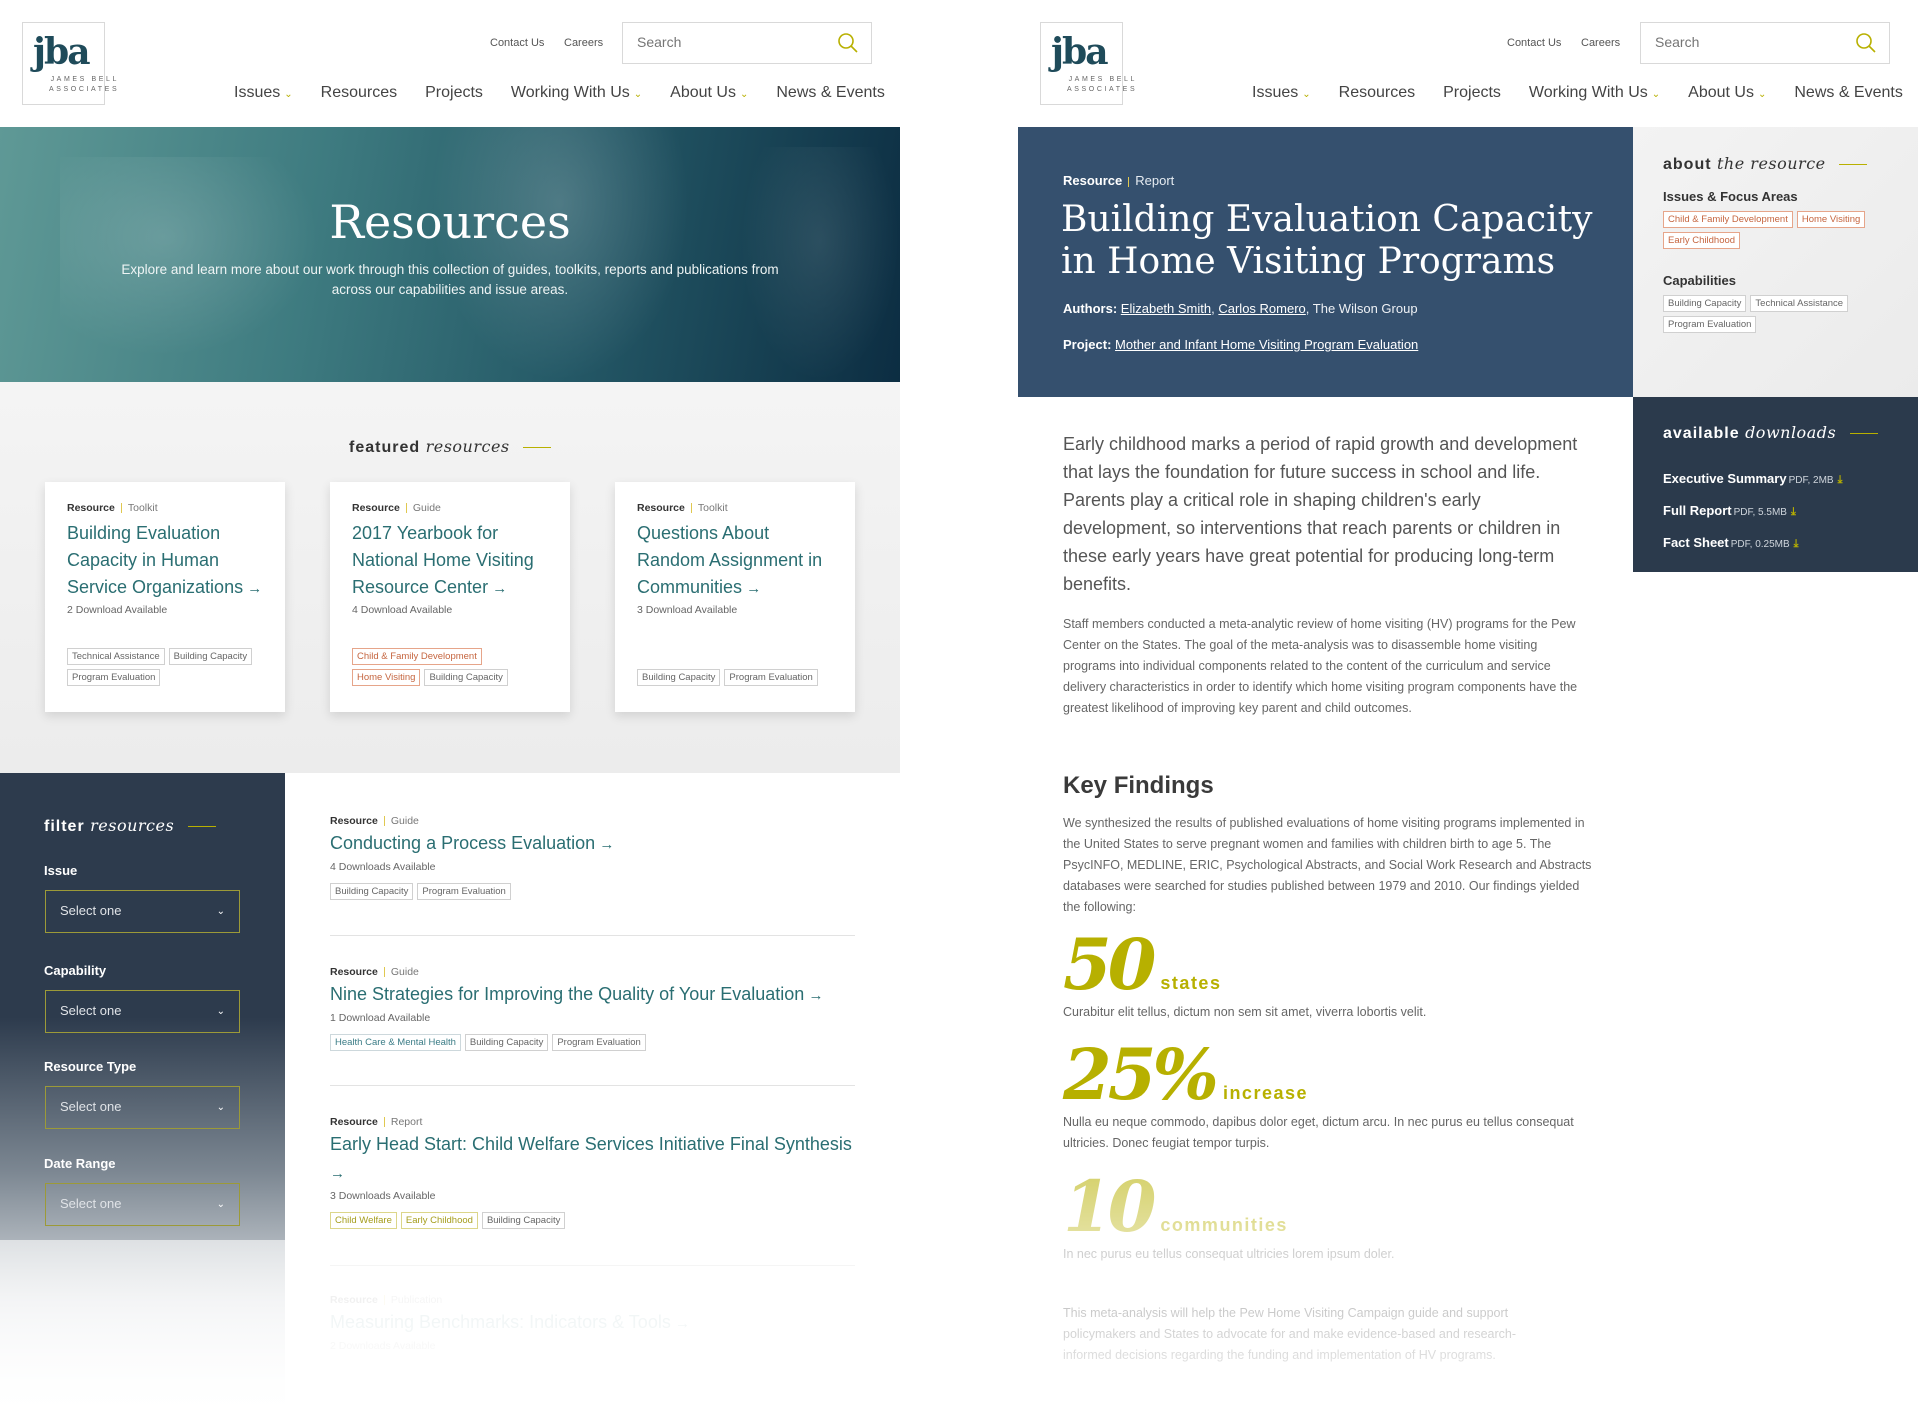 The image size is (1918, 1416). Describe the element at coordinates (1702, 240) in the screenshot. I see `issue-tag: Early Childhood` at that location.